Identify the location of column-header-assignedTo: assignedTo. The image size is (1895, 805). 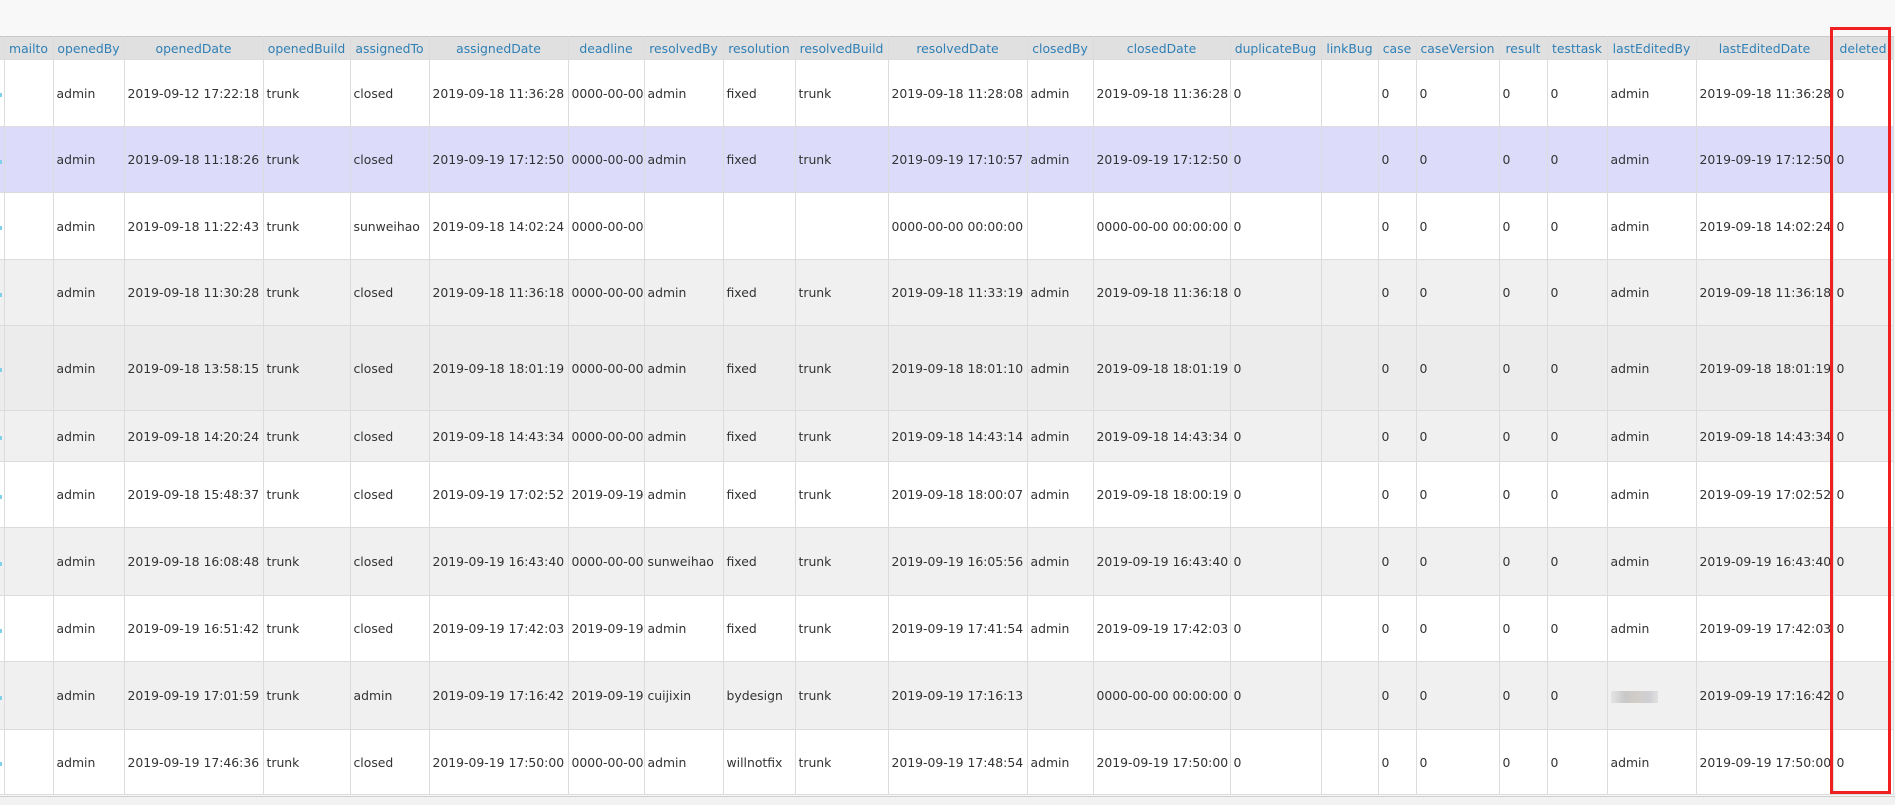
(390, 48).